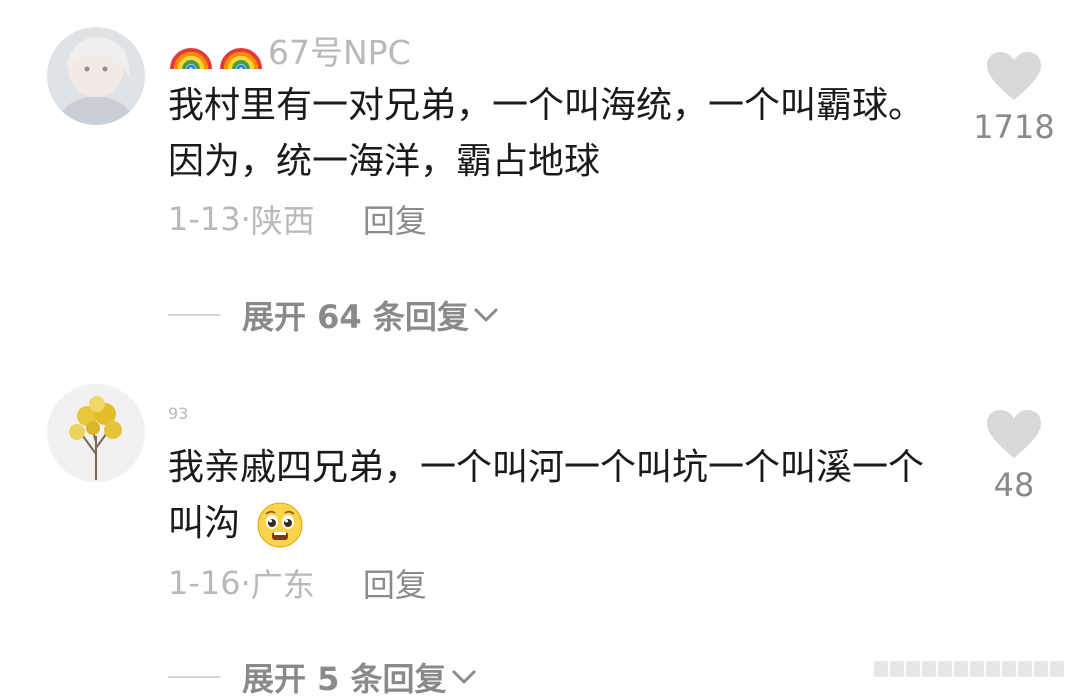 Image resolution: width=1080 pixels, height=700 pixels. I want to click on expand-replies-button: 展开 5 条回复, so click(322, 677).